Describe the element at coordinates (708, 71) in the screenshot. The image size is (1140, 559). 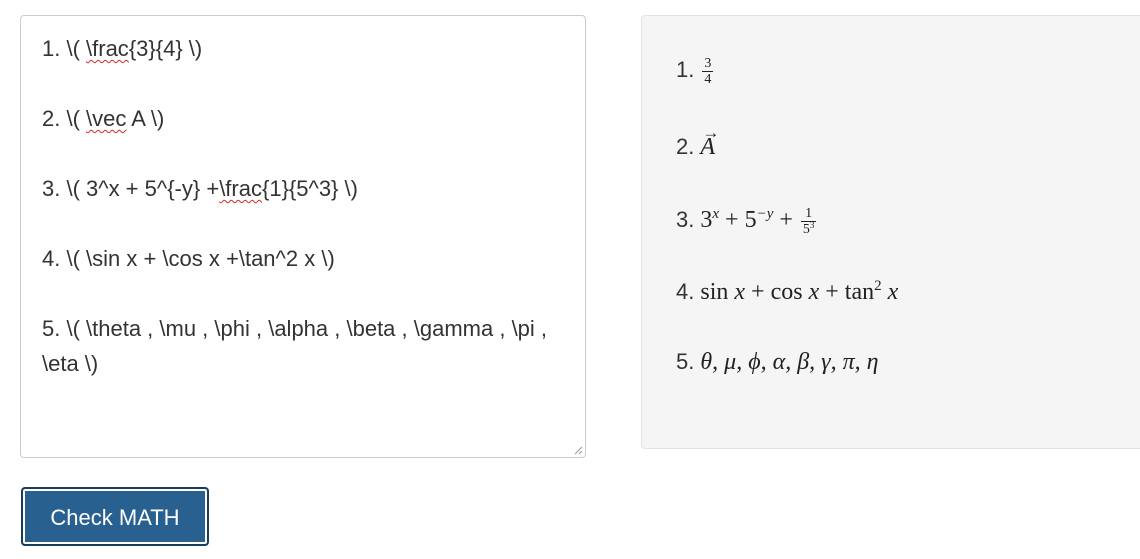
I see `fraction: 34` at that location.